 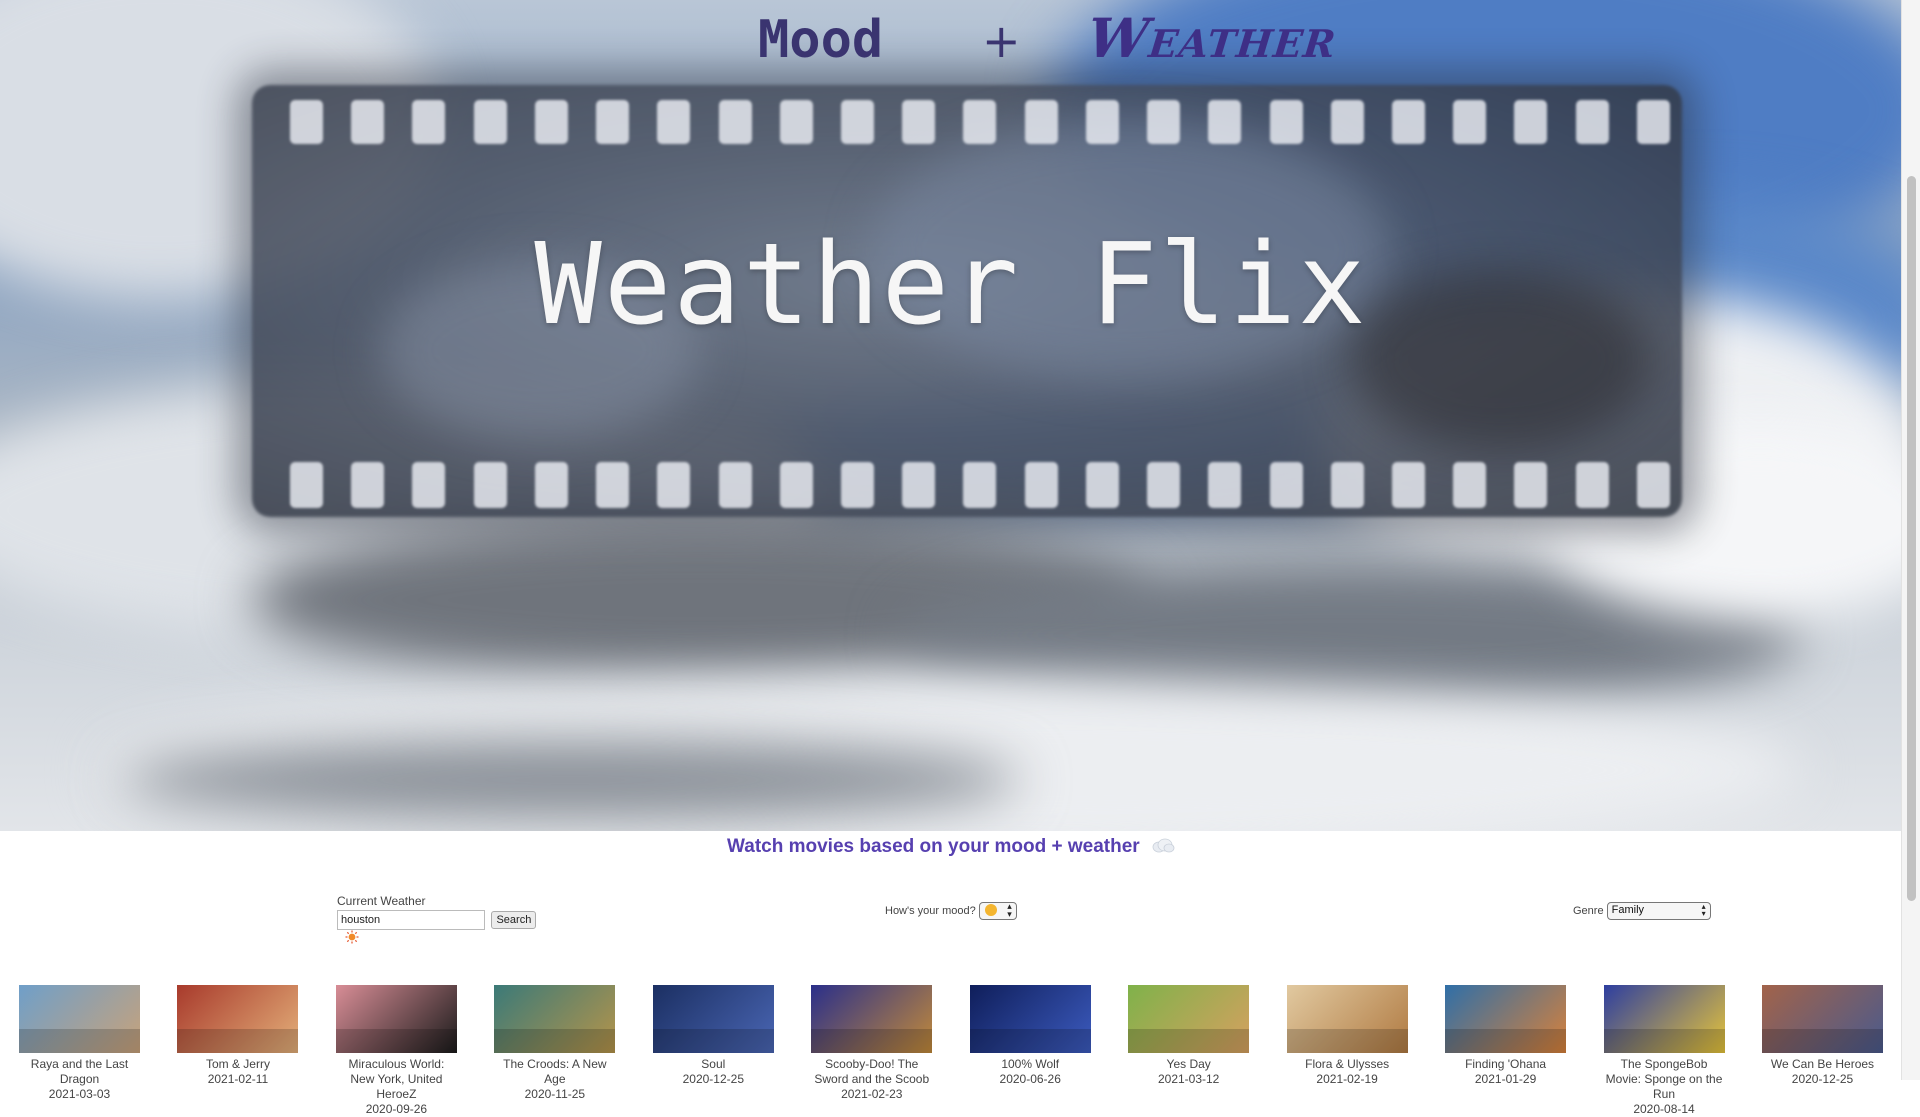 What do you see at coordinates (555, 1071) in the screenshot?
I see `movie-title: The Croods: A New Age` at bounding box center [555, 1071].